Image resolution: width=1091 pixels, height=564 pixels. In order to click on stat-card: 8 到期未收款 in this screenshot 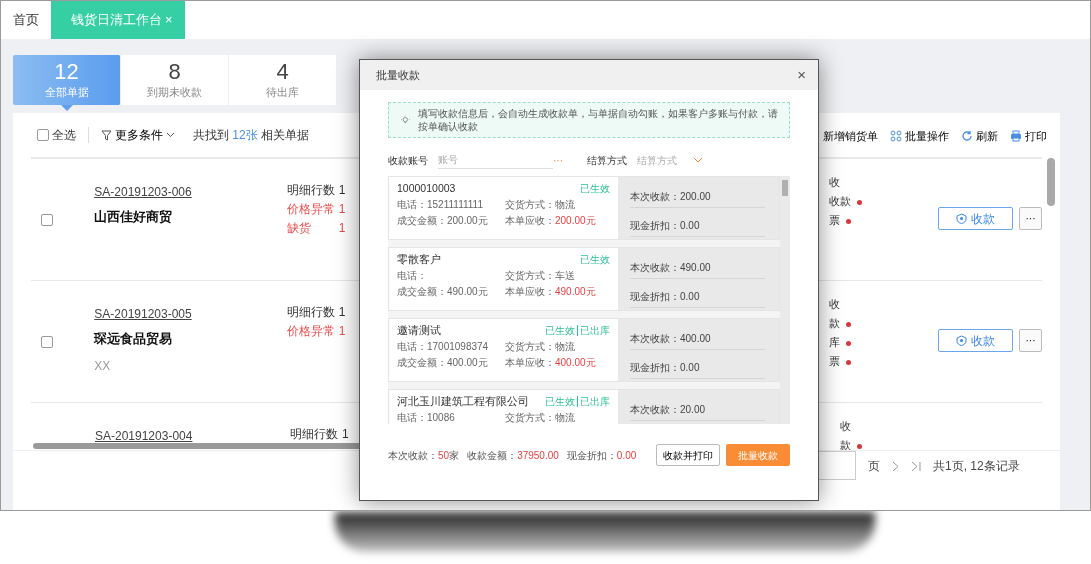, I will do `click(175, 80)`.